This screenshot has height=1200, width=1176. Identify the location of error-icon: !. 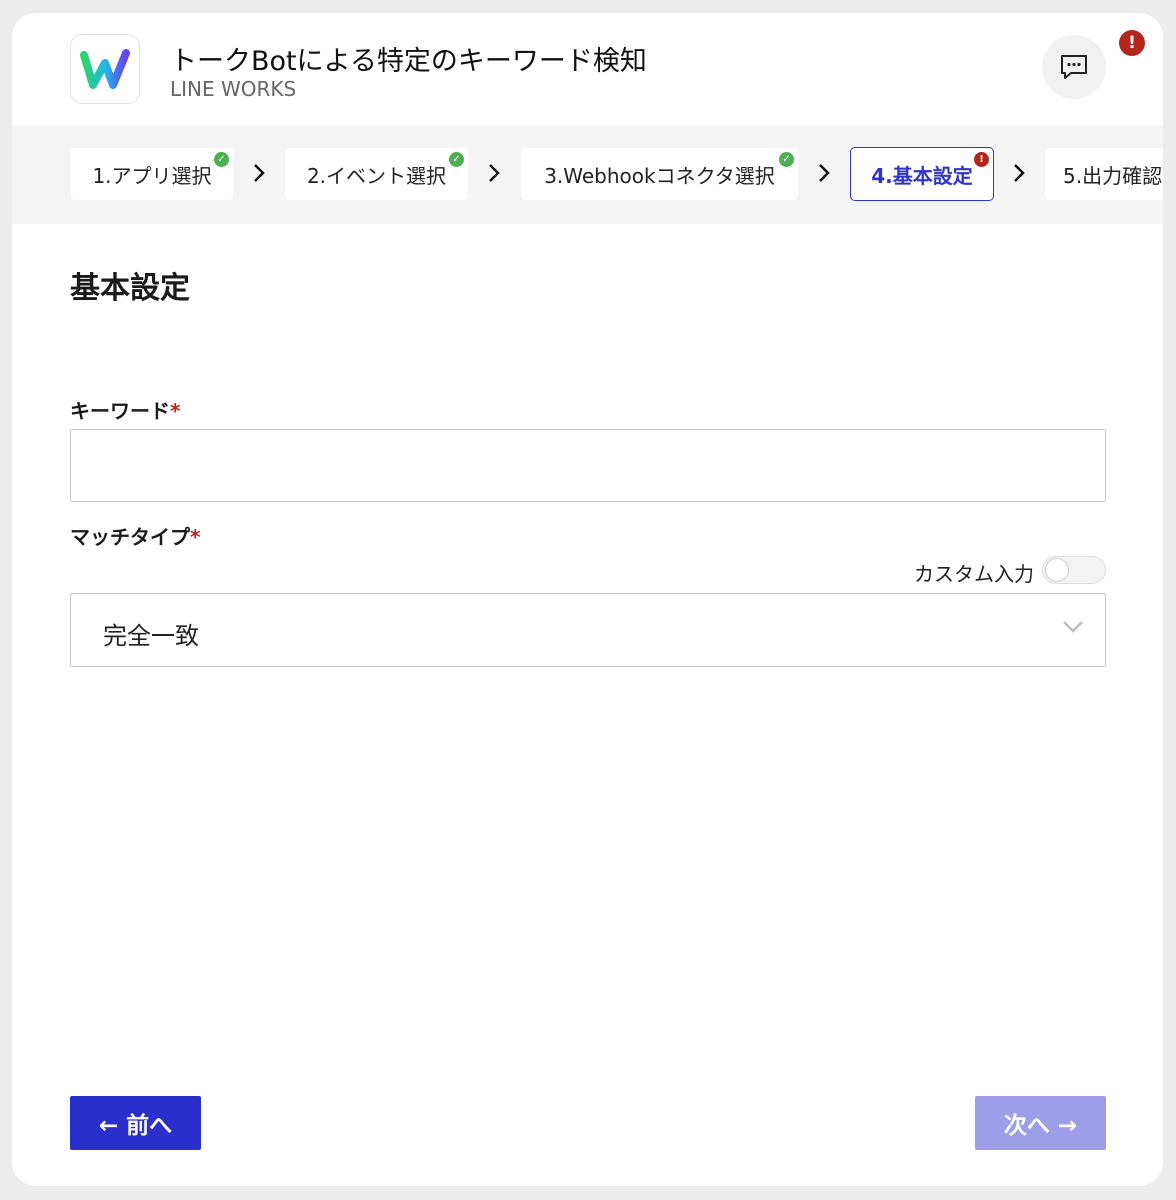
(981, 159).